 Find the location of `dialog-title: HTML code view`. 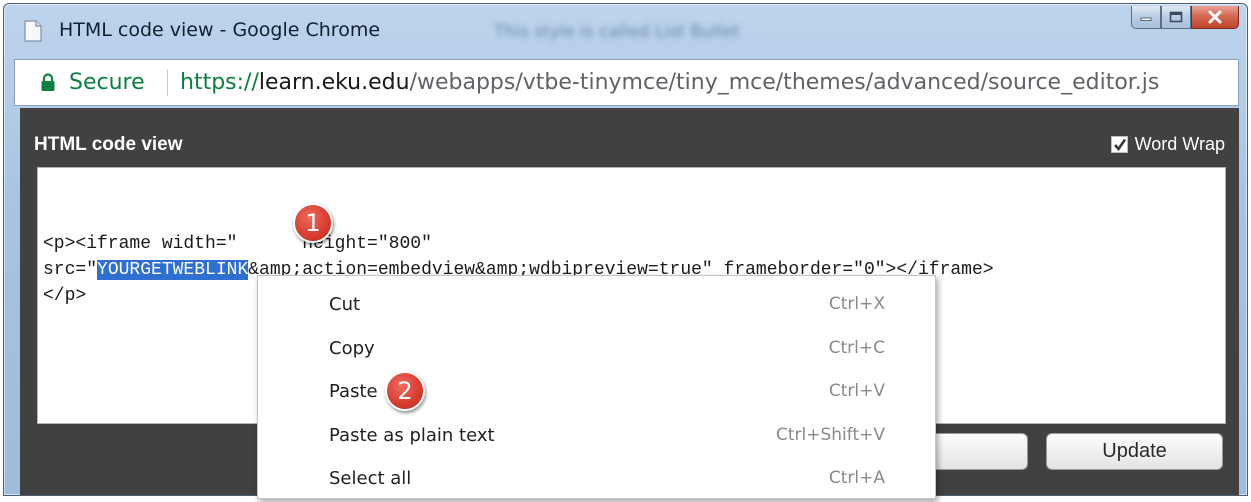

dialog-title: HTML code view is located at coordinates (108, 144).